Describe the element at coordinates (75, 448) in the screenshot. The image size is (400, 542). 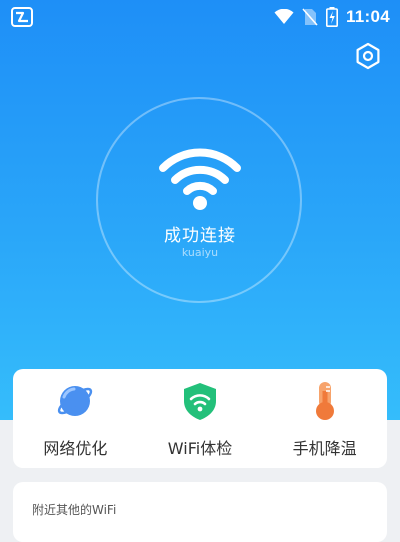
I see `tool-label: 网络优化` at that location.